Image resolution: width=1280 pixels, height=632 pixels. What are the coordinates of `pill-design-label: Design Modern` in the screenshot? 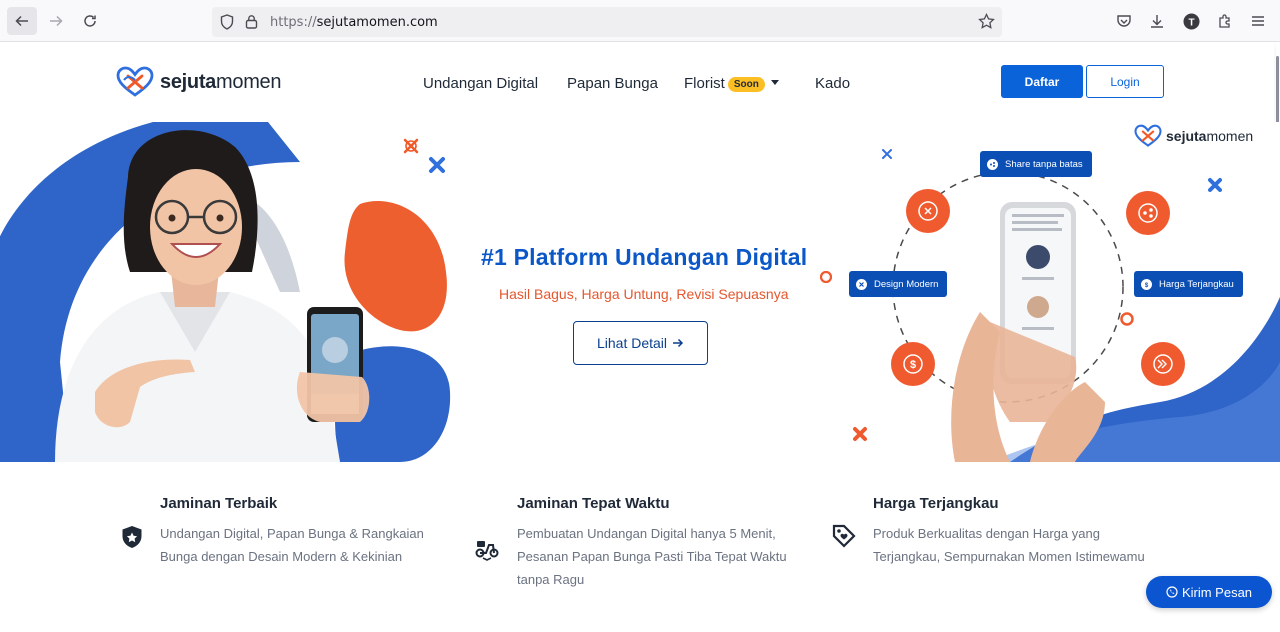 It's located at (906, 284).